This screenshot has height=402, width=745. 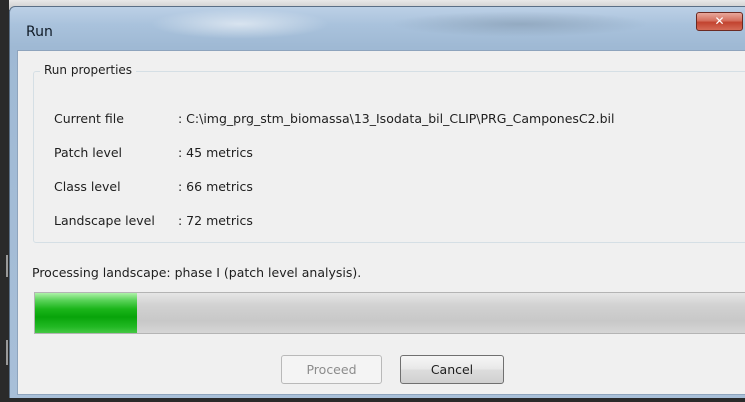 I want to click on window-title: Run, so click(x=39, y=32).